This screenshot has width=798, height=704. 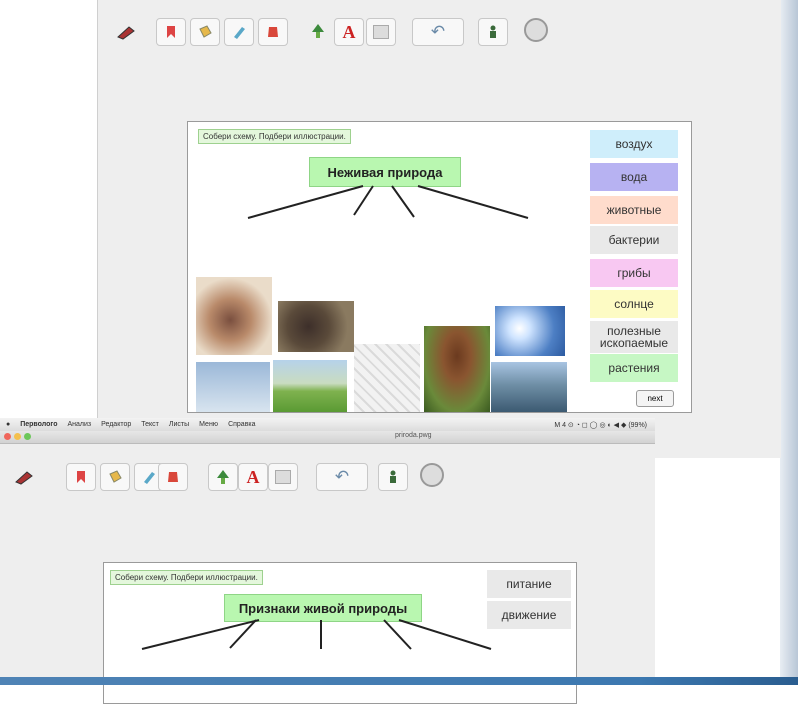 I want to click on close-icon, so click(x=7, y=436).